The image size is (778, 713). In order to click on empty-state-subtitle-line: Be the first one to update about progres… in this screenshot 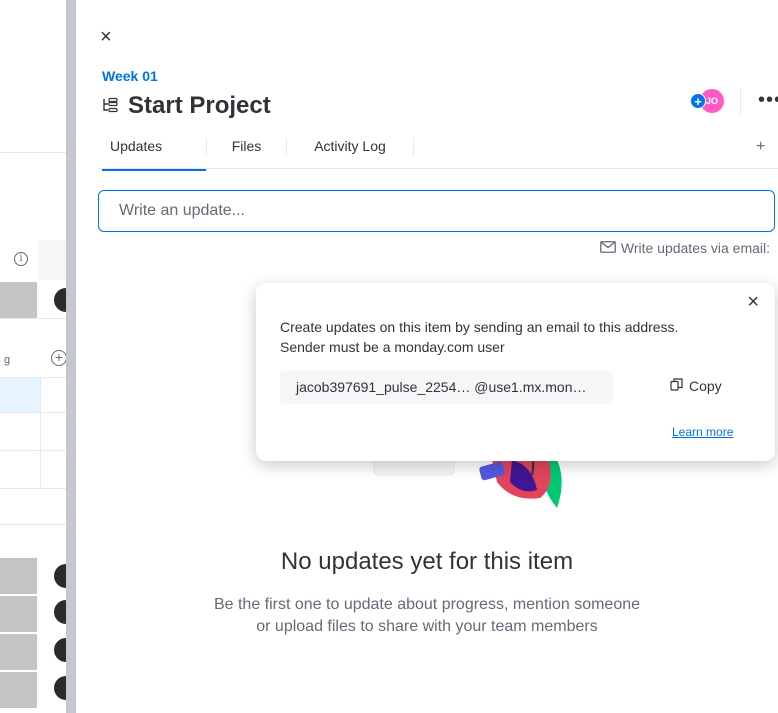, I will do `click(427, 604)`.